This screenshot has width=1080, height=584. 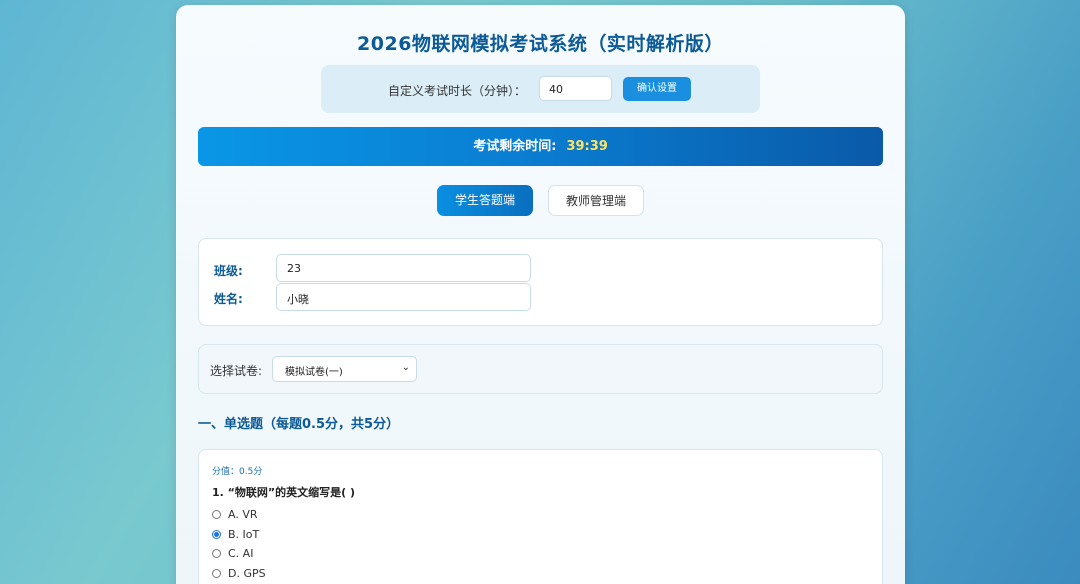 I want to click on chevron-down-icon: ⌄, so click(x=405, y=367).